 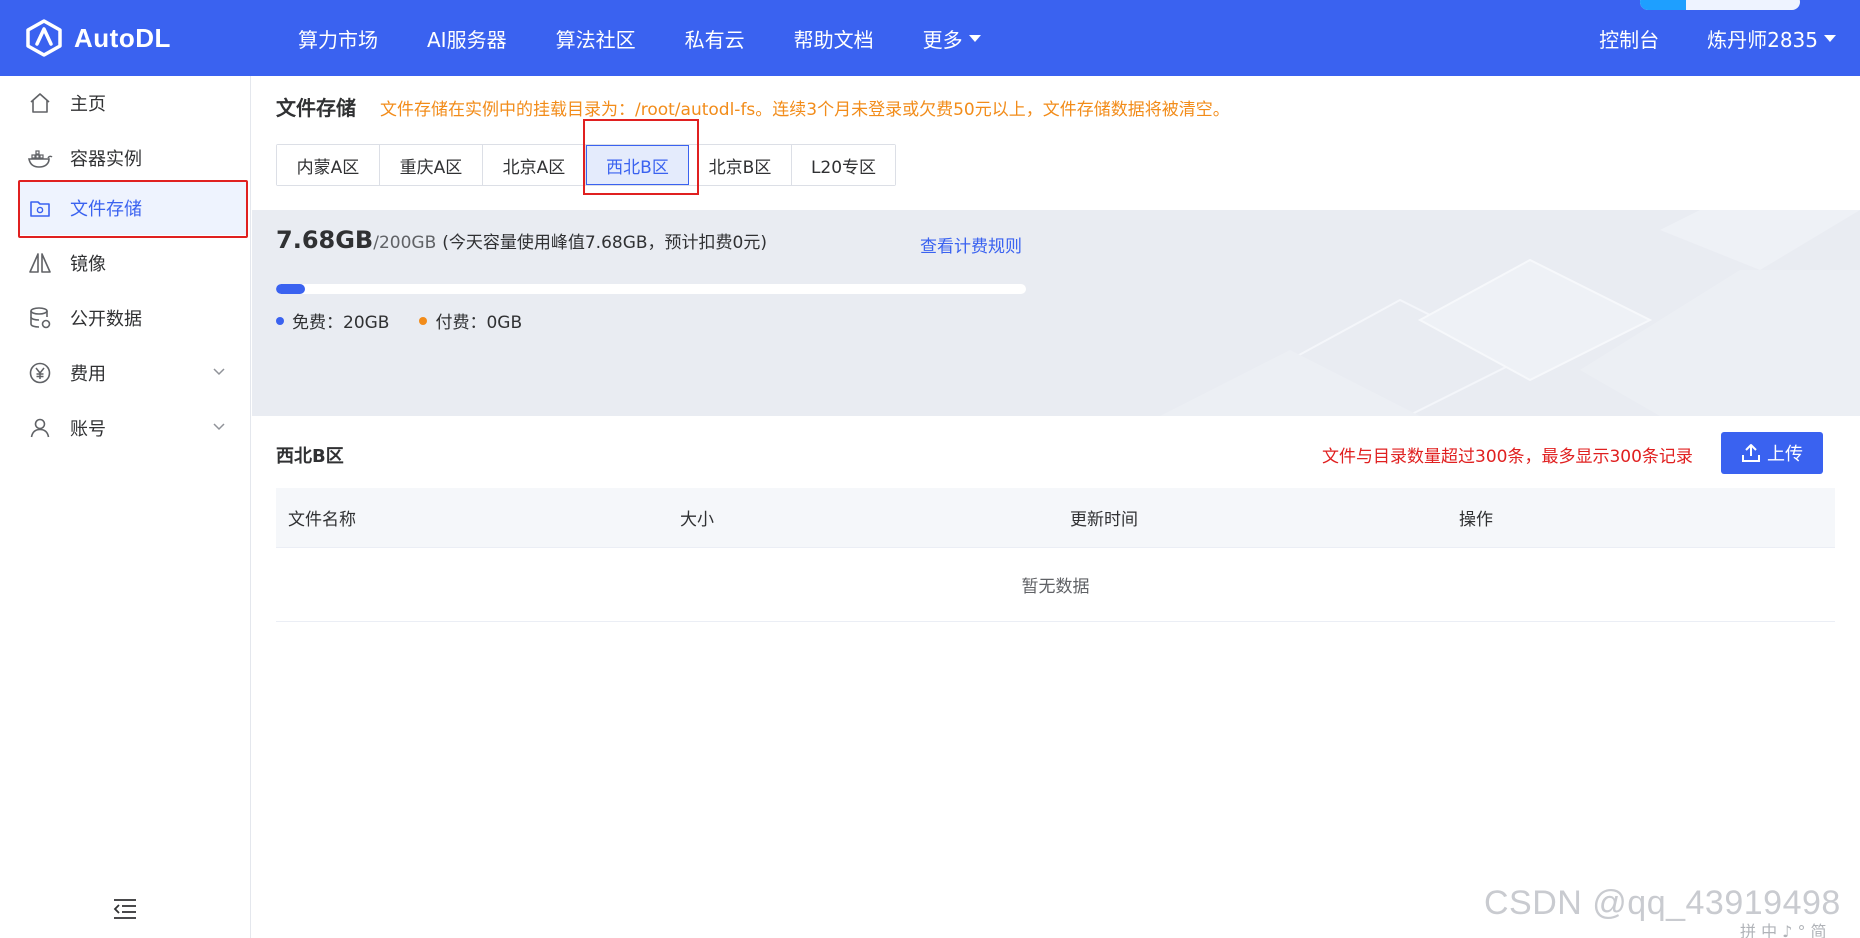 I want to click on nav-algorithm-community: 算法社区, so click(x=596, y=38).